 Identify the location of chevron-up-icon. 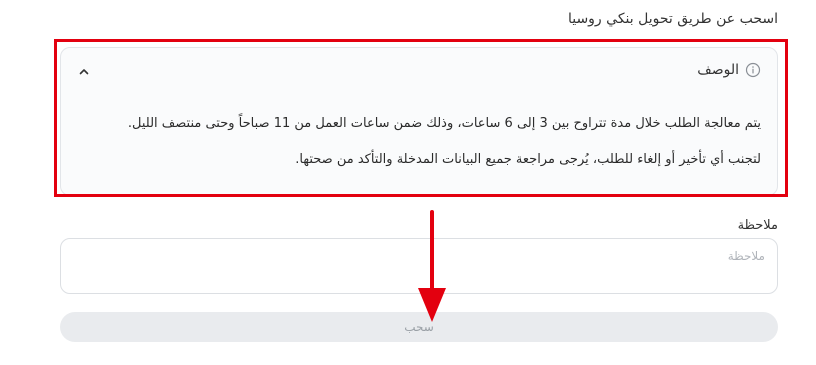
(84, 71).